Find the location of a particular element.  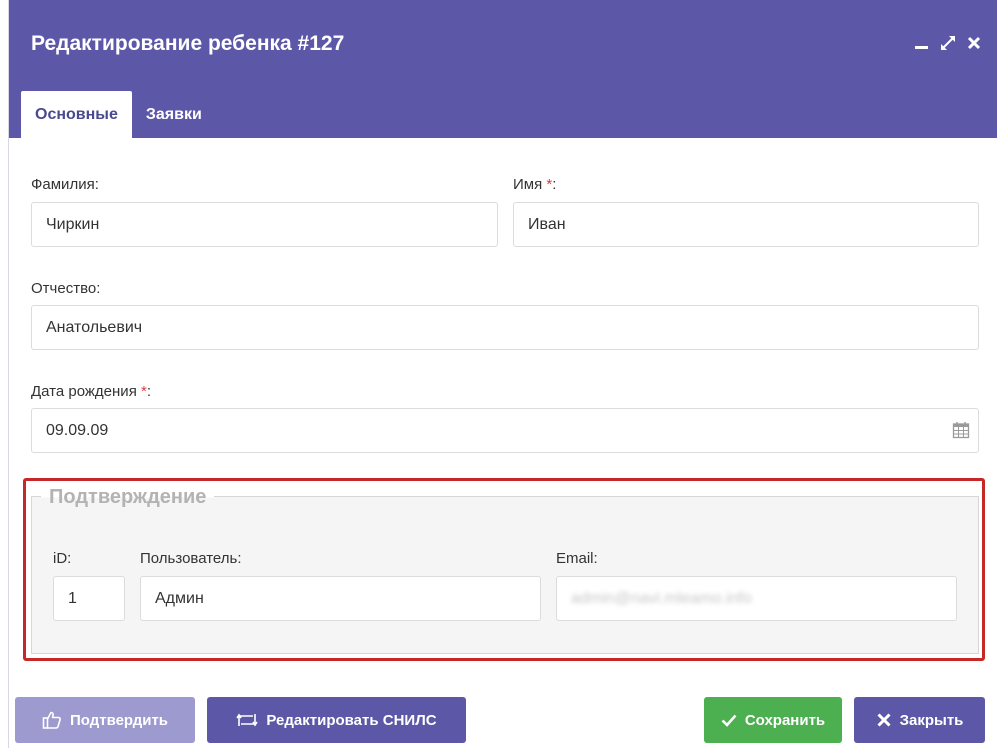

minimize-icon is located at coordinates (922, 45).